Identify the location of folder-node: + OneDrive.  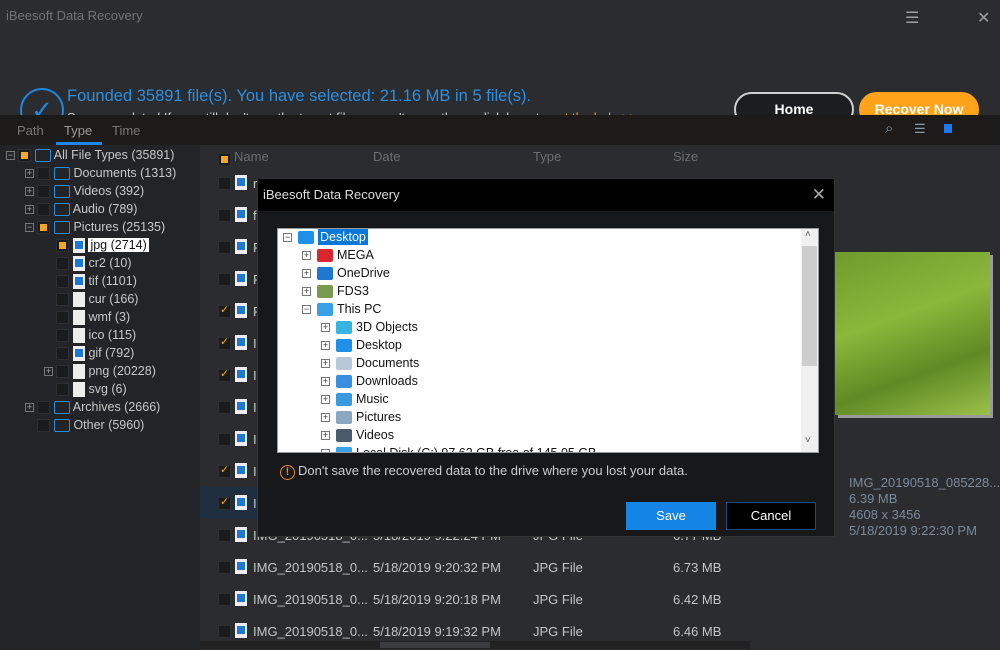
(346, 275).